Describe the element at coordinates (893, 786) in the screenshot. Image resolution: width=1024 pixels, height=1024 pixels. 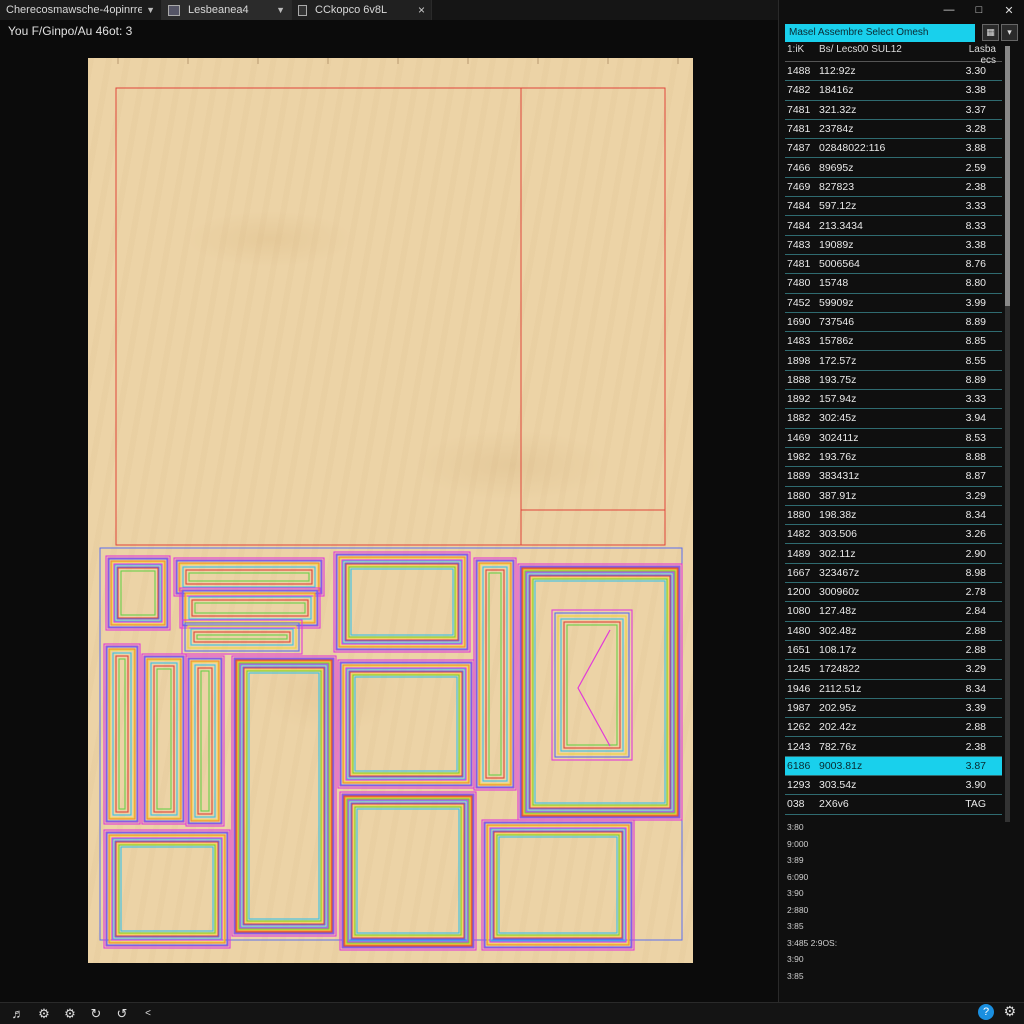
I see `table-row: 1293 303.54z 3.90` at that location.